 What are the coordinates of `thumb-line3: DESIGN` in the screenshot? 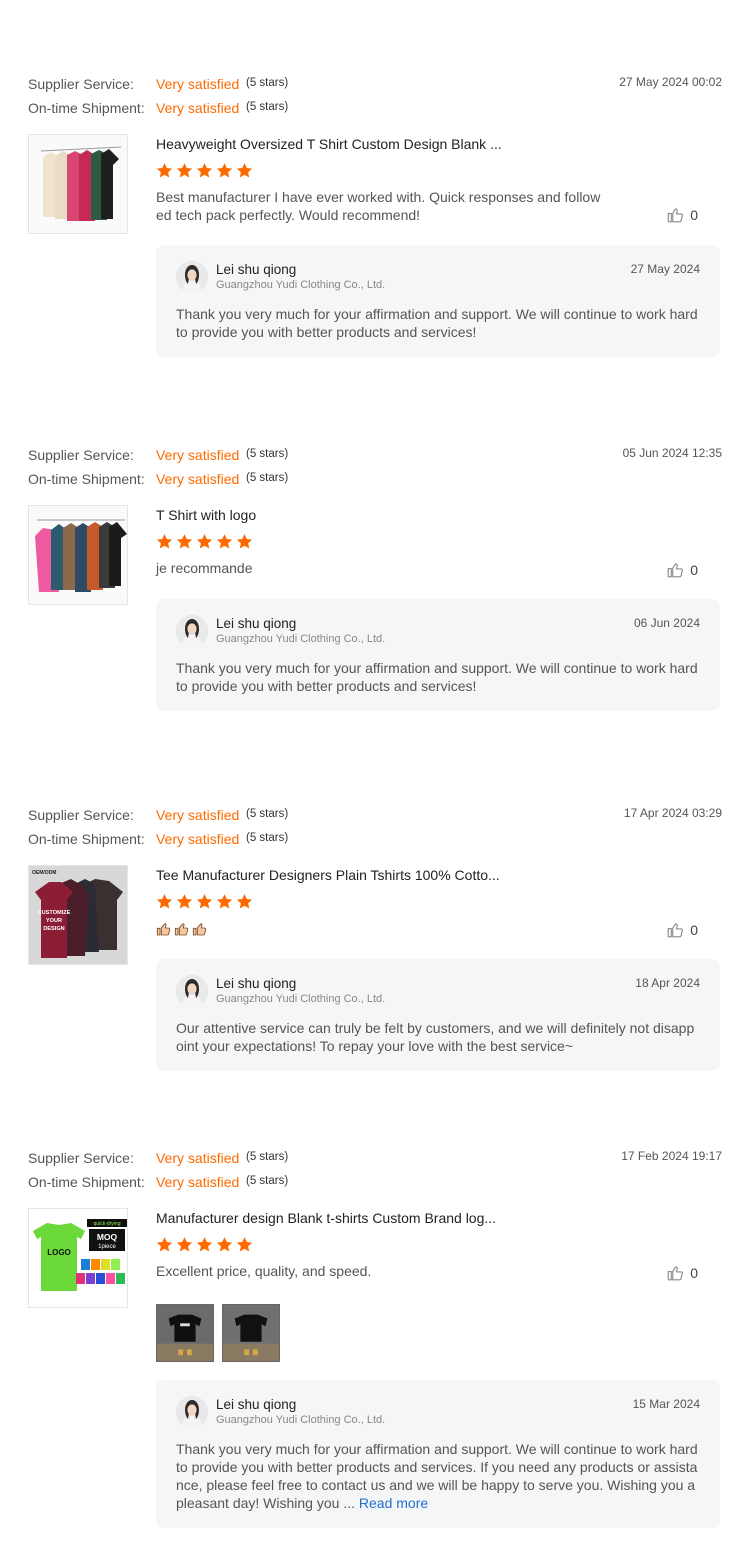 It's located at (53, 929).